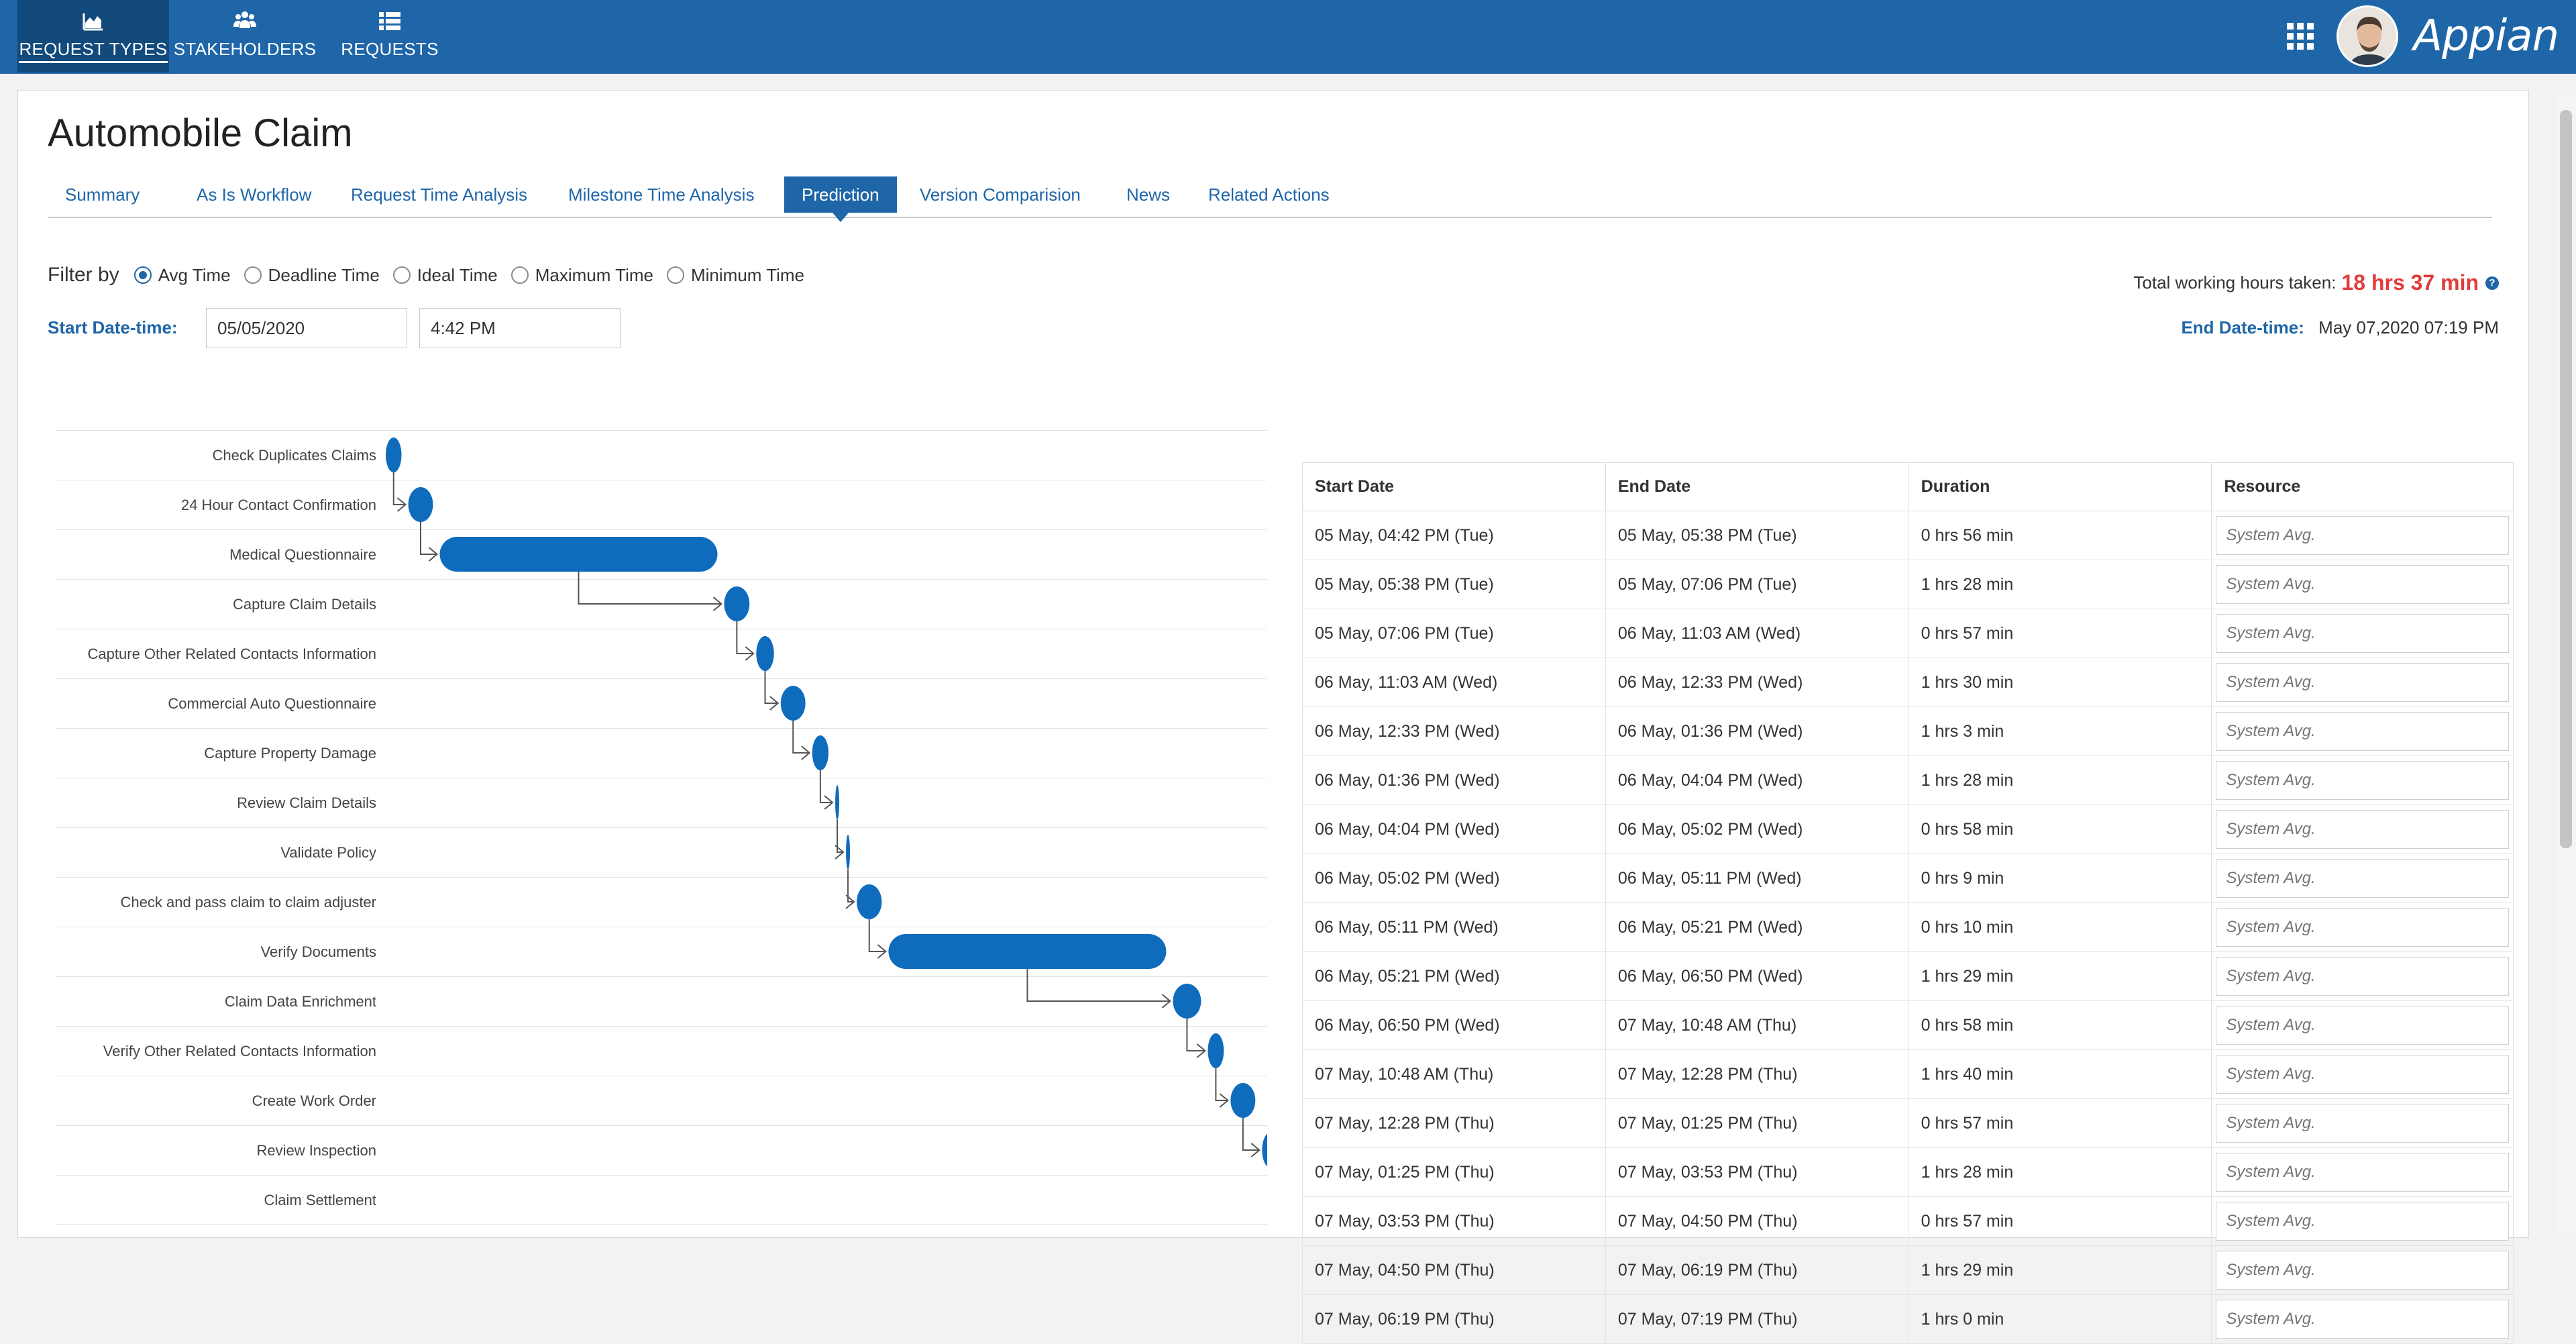 The height and width of the screenshot is (1344, 2576). What do you see at coordinates (2060, 682) in the screenshot?
I see `duration-cell: 1 hrs 30 min` at bounding box center [2060, 682].